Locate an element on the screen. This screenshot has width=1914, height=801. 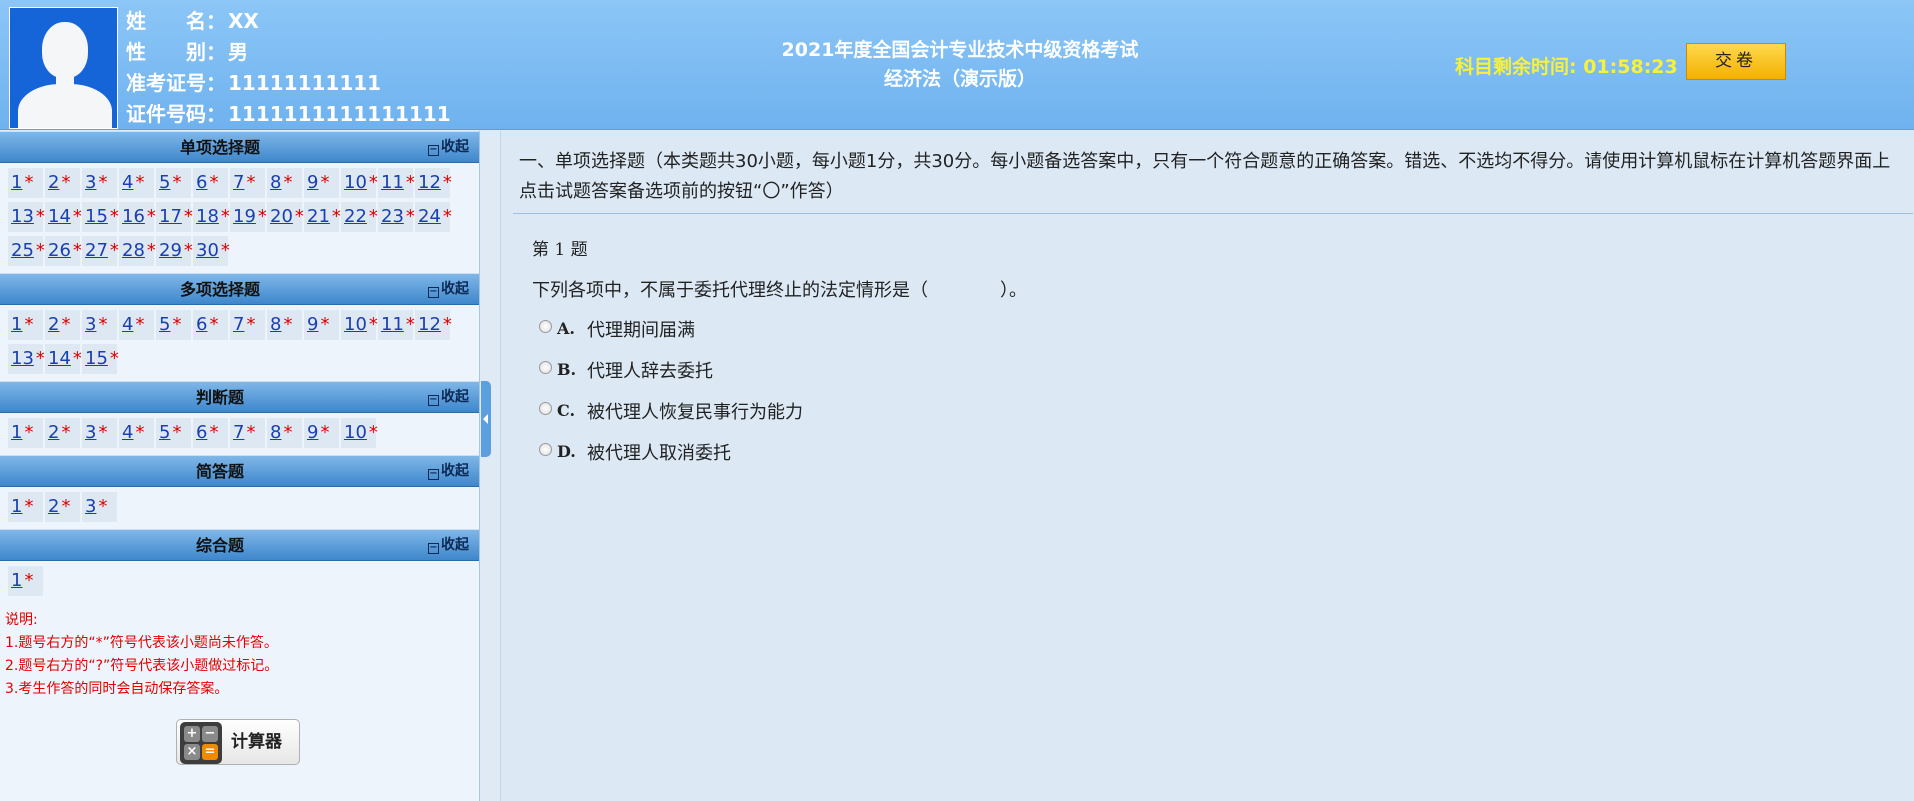
collapse-icon: − is located at coordinates (433, 400).